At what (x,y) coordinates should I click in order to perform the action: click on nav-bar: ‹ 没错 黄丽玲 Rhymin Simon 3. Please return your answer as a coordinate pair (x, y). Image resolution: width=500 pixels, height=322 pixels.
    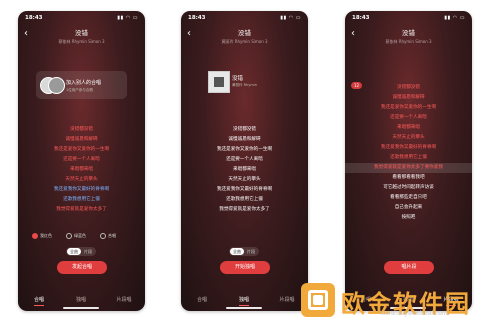
    Looking at the image, I should click on (244, 35).